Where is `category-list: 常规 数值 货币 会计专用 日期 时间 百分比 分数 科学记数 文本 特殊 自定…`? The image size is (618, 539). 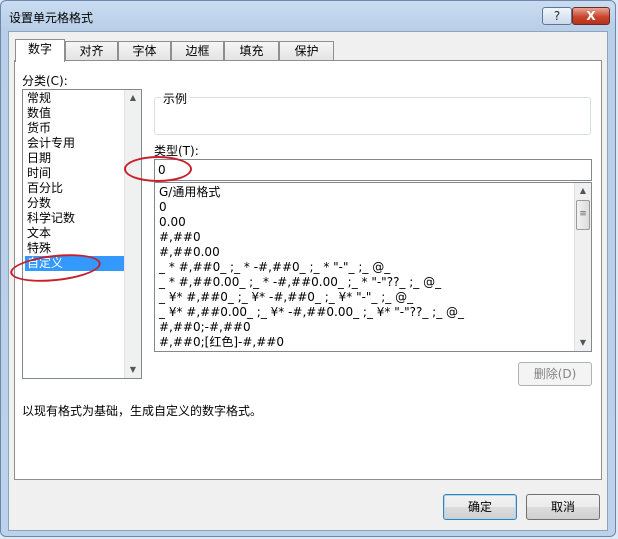 category-list: 常规 数值 货币 会计专用 日期 时间 百分比 分数 科学记数 文本 特殊 自定… is located at coordinates (82, 234).